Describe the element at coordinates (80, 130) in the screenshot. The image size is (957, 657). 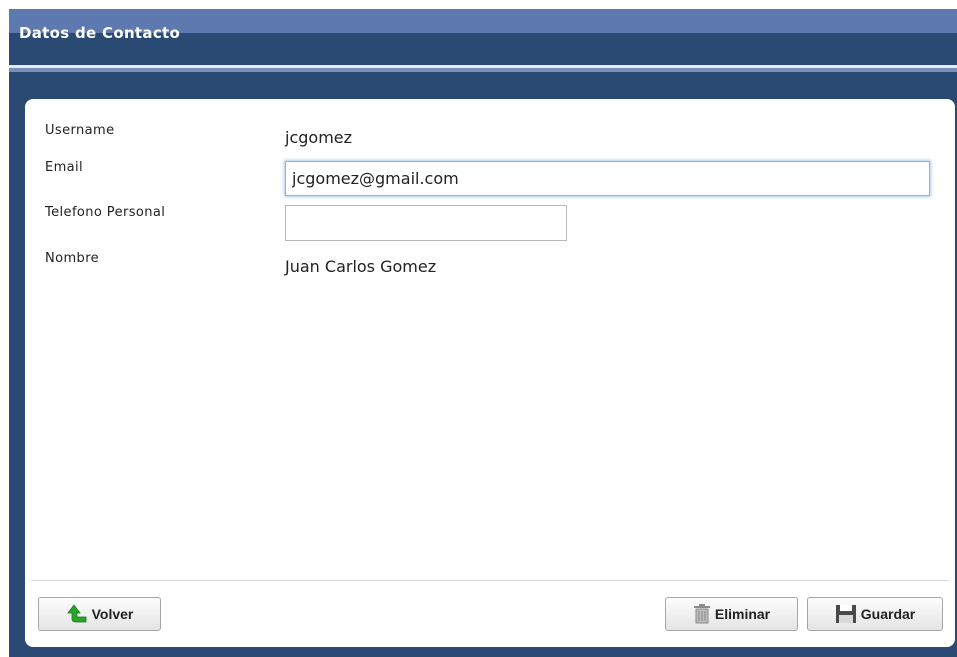
I see `username-label: Username` at that location.